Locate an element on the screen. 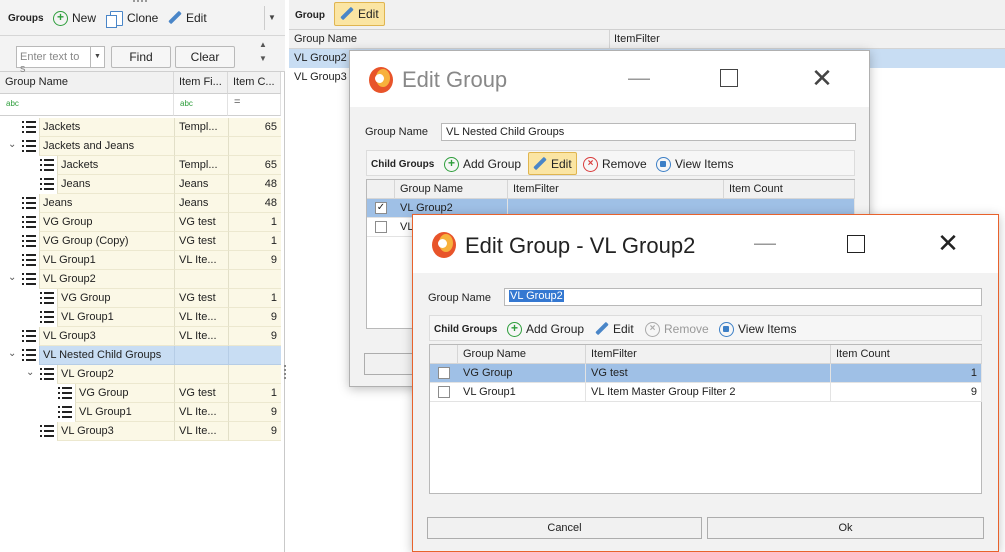 Image resolution: width=1005 pixels, height=552 pixels. splitter-grip is located at coordinates (285, 372).